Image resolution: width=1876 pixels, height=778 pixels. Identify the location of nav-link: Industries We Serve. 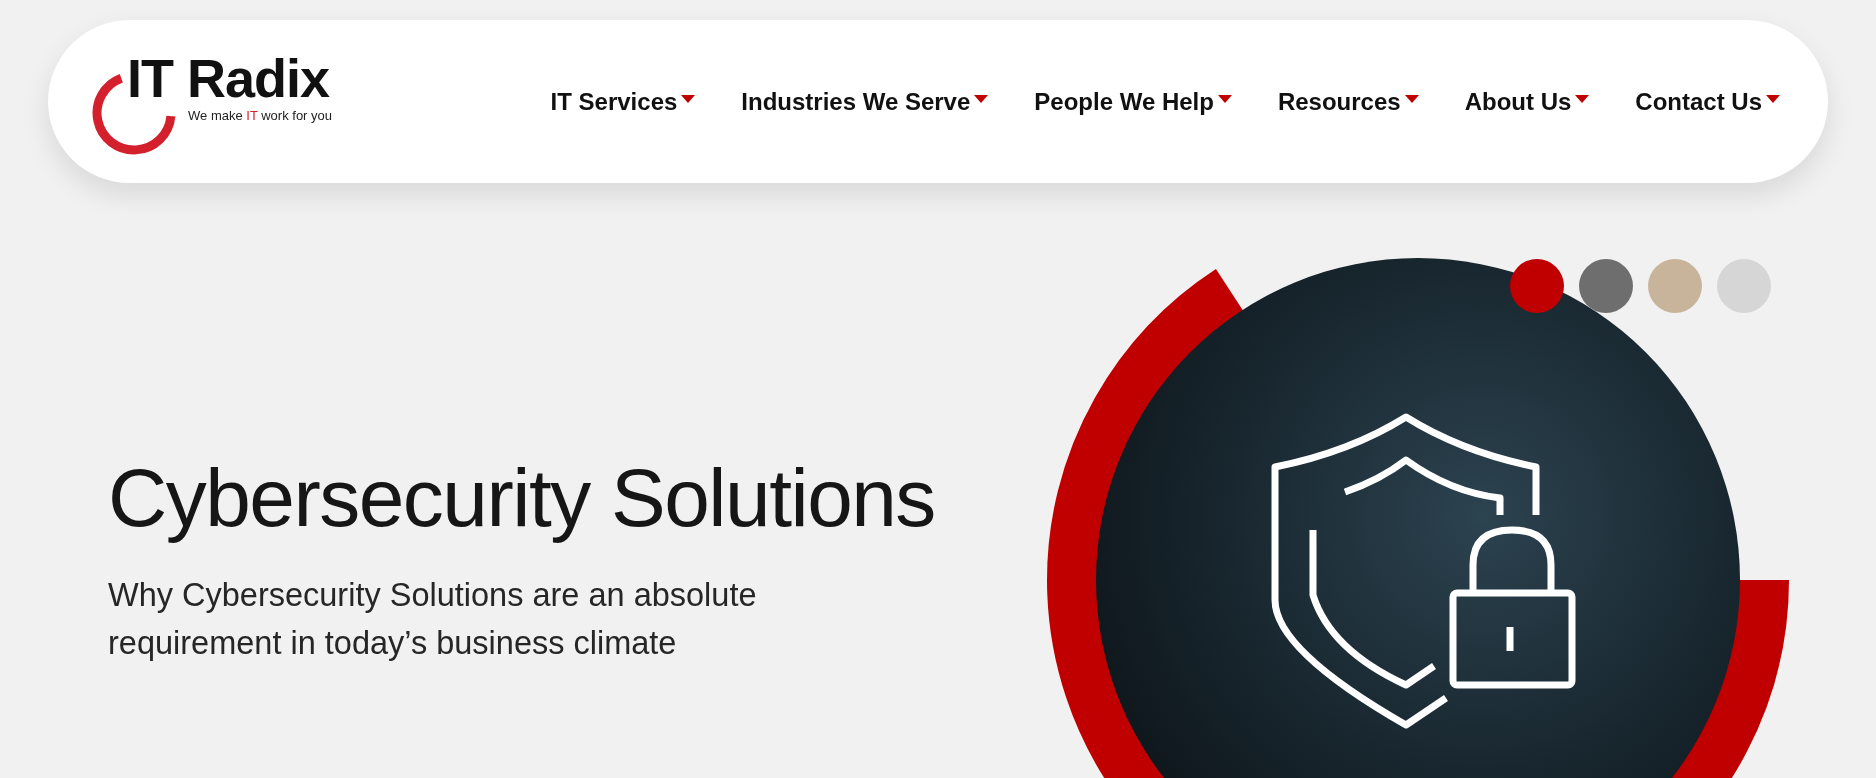
(865, 101).